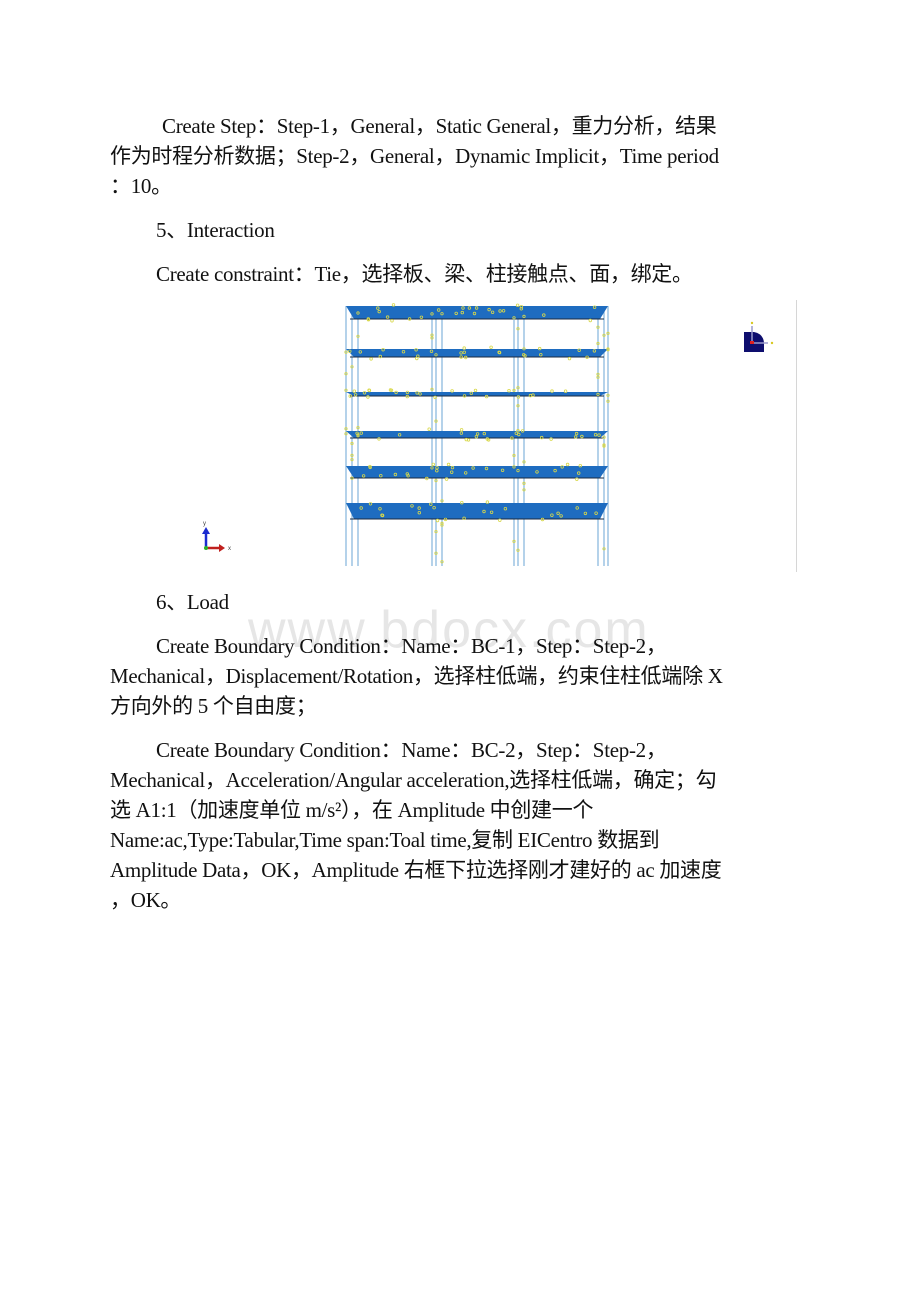 The image size is (920, 1302). Describe the element at coordinates (229, 549) in the screenshot. I see `svg-text: x` at that location.